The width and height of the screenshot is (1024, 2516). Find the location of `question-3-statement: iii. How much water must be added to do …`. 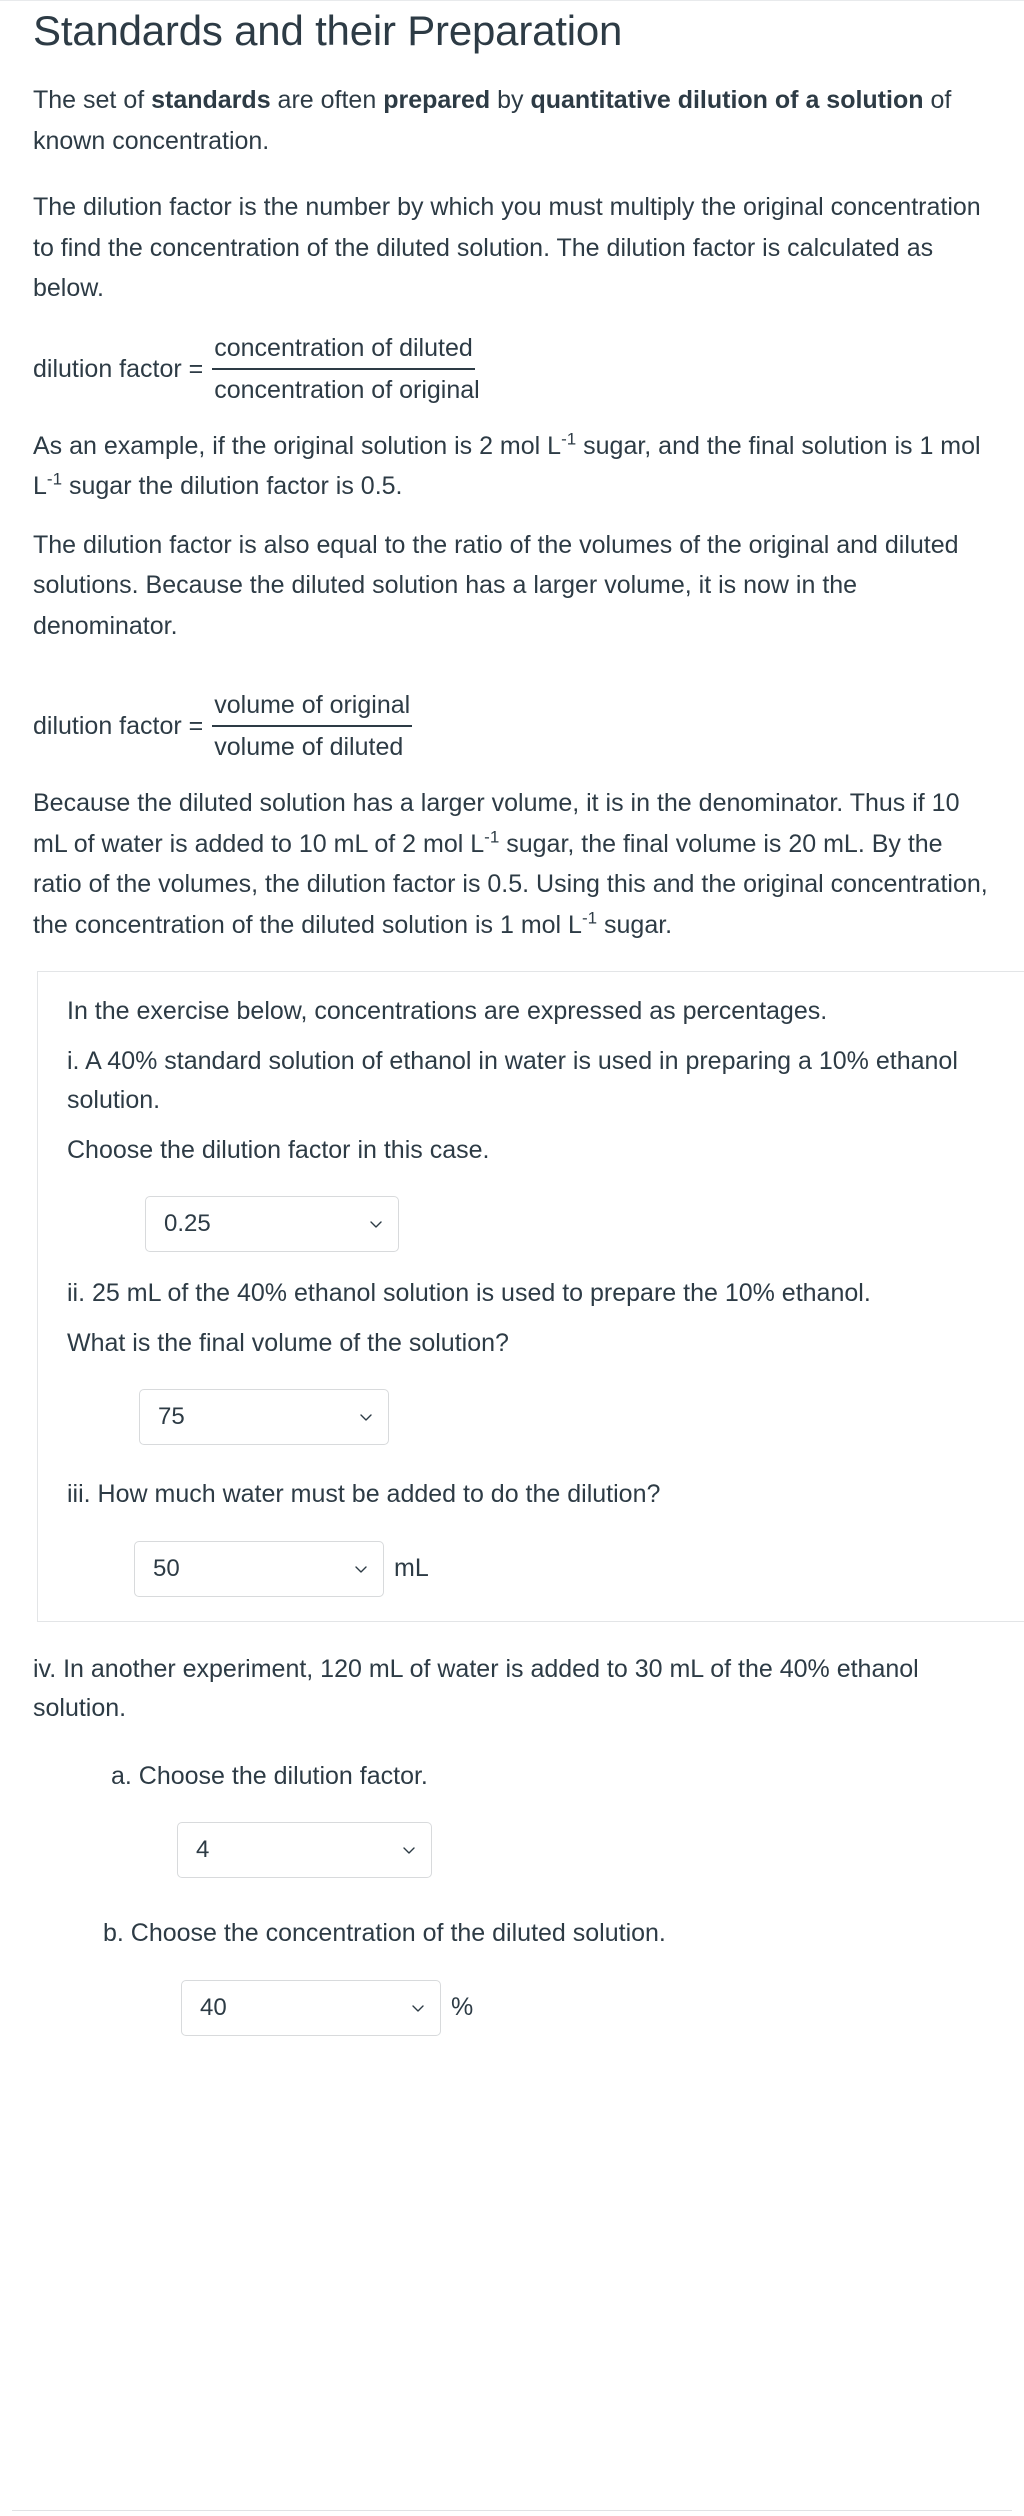

question-3-statement: iii. How much water must be added to do … is located at coordinates (364, 1494).